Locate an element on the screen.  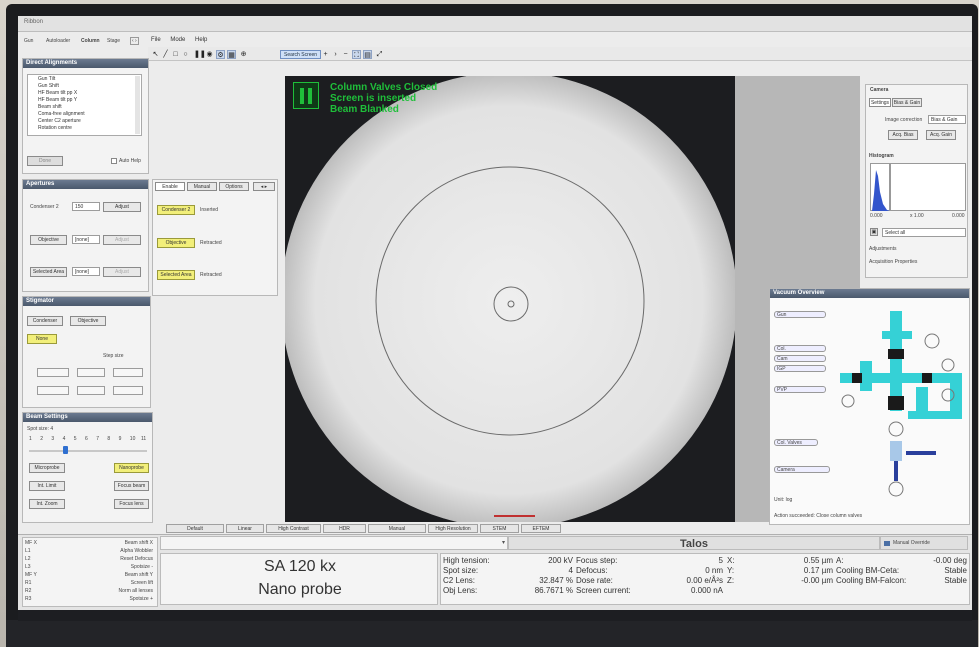
alignment-item: Rotation centre is located at coordinates (89, 128).